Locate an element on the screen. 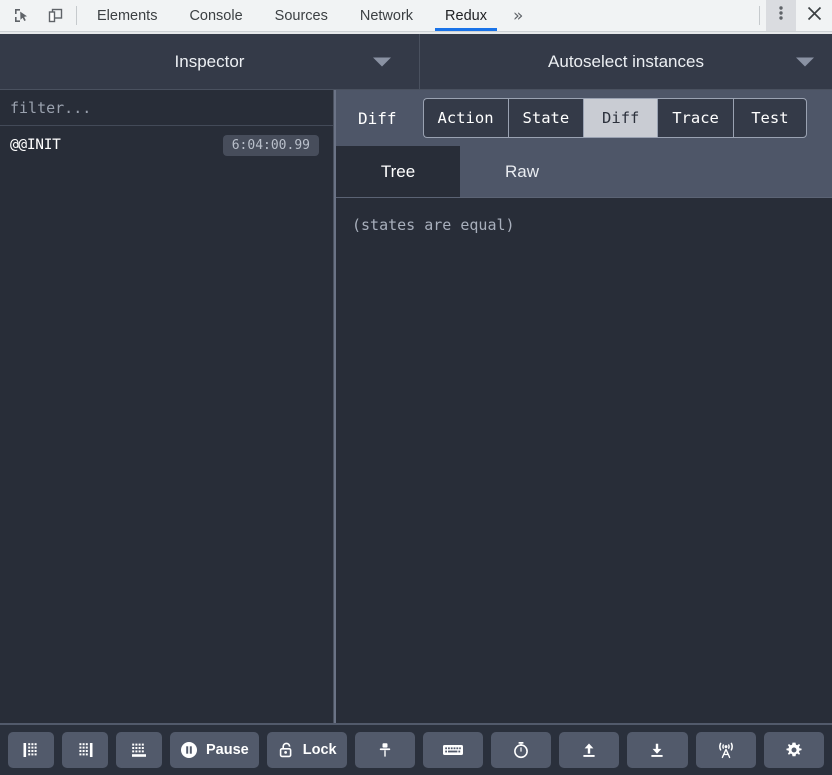  more-tabs-button: » is located at coordinates (518, 15).